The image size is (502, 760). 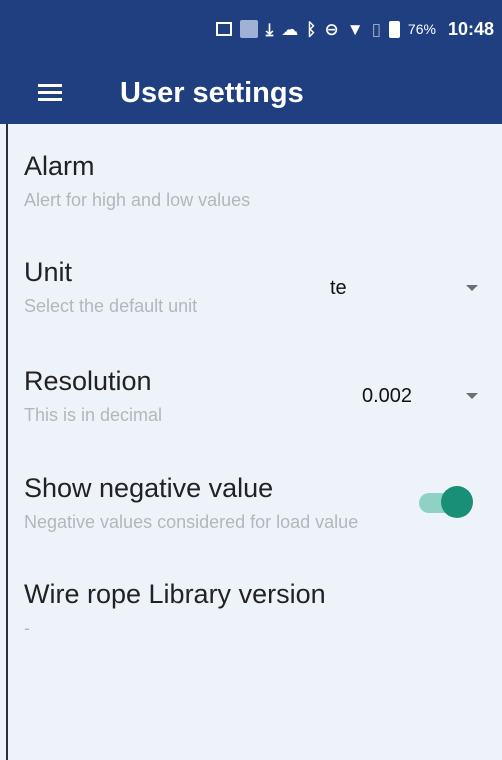 What do you see at coordinates (331, 29) in the screenshot?
I see `do-not-disturb-icon: ⊖` at bounding box center [331, 29].